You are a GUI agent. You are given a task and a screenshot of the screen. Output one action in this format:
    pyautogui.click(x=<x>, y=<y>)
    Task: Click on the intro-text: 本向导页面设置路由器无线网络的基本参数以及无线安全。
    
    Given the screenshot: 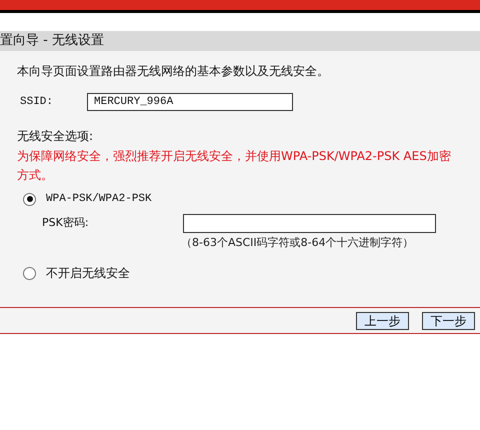 What is the action you would take?
    pyautogui.click(x=173, y=71)
    